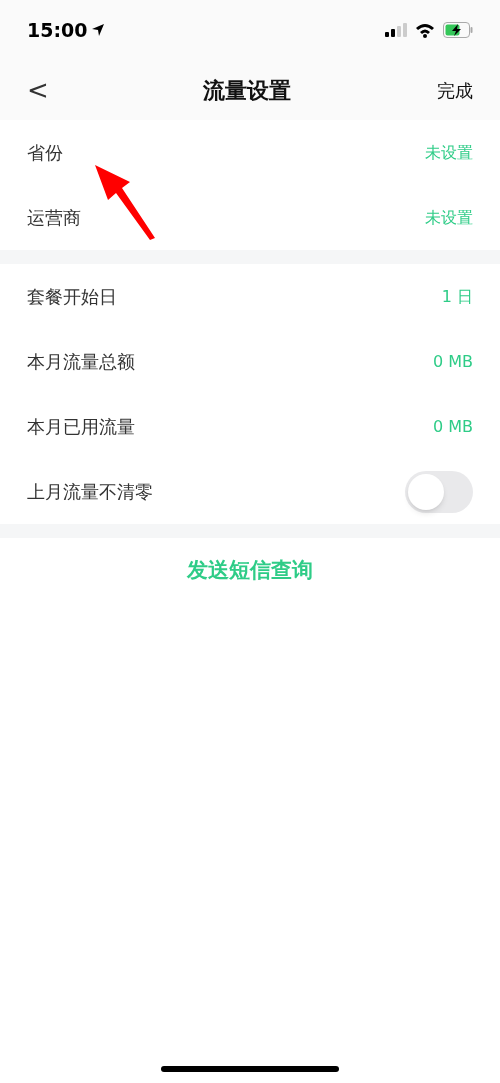 The height and width of the screenshot is (1083, 500). Describe the element at coordinates (250, 571) in the screenshot. I see `send-sms-query-button: 发送短信查询` at that location.